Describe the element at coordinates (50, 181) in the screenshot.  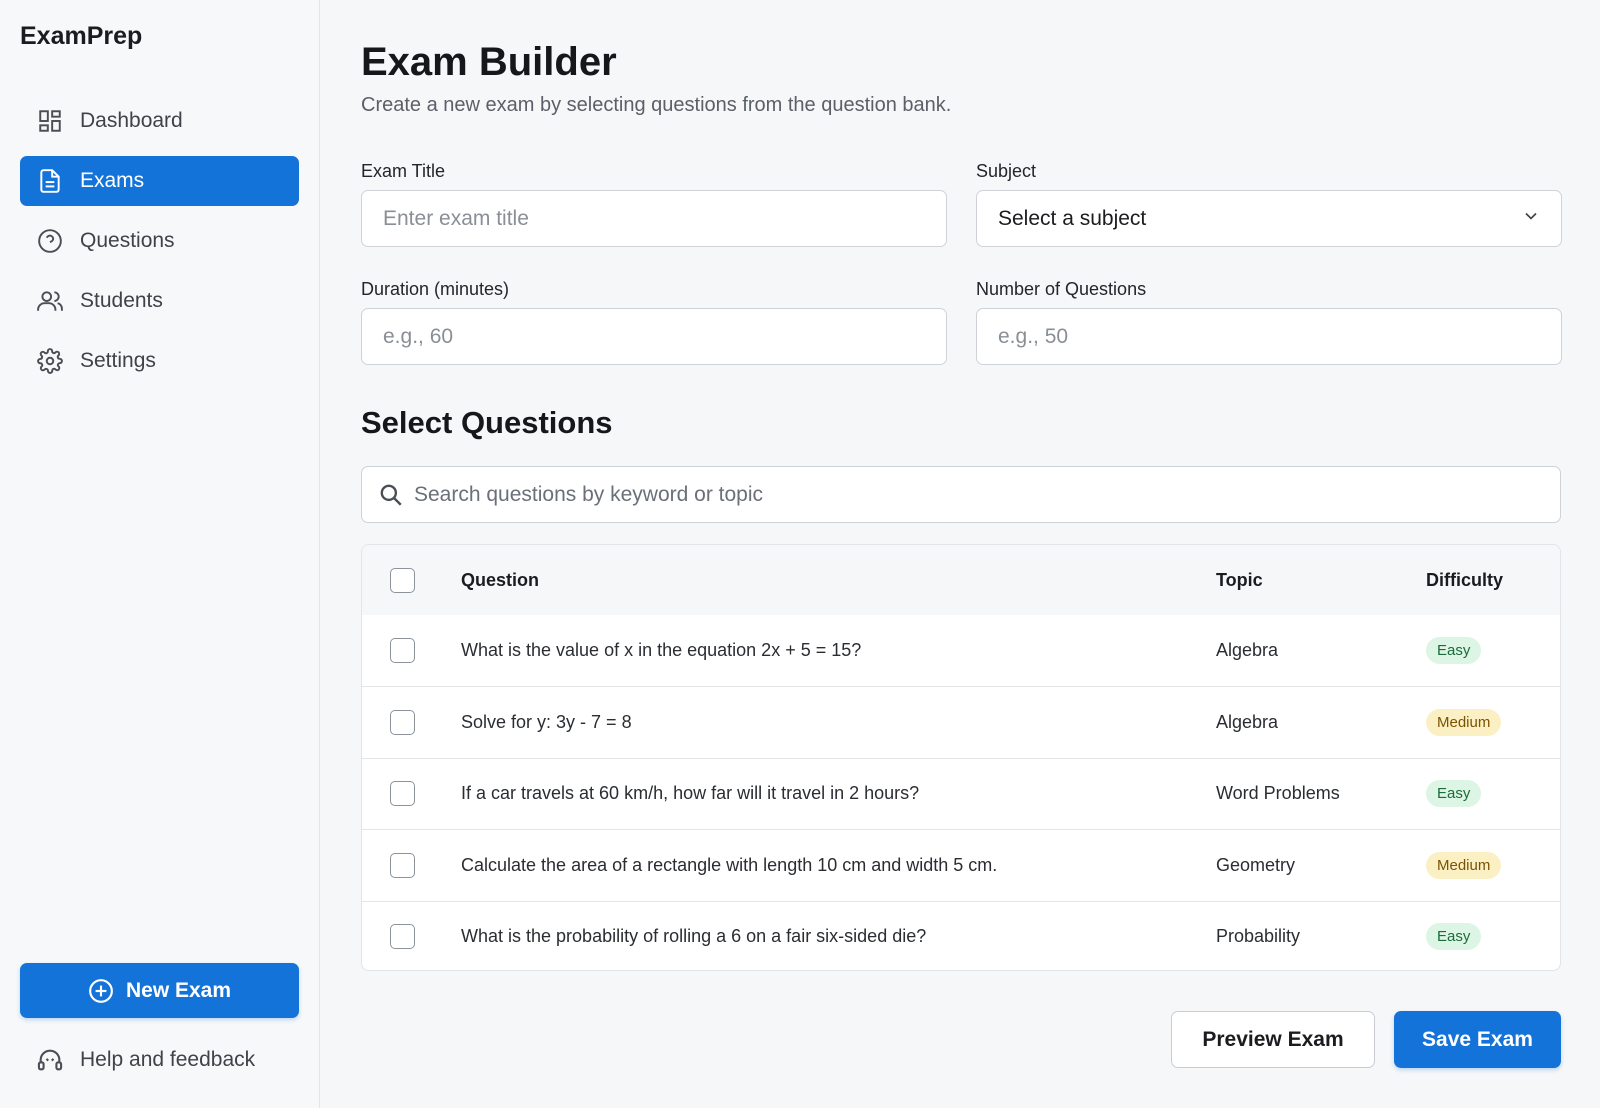
I see `document-icon` at that location.